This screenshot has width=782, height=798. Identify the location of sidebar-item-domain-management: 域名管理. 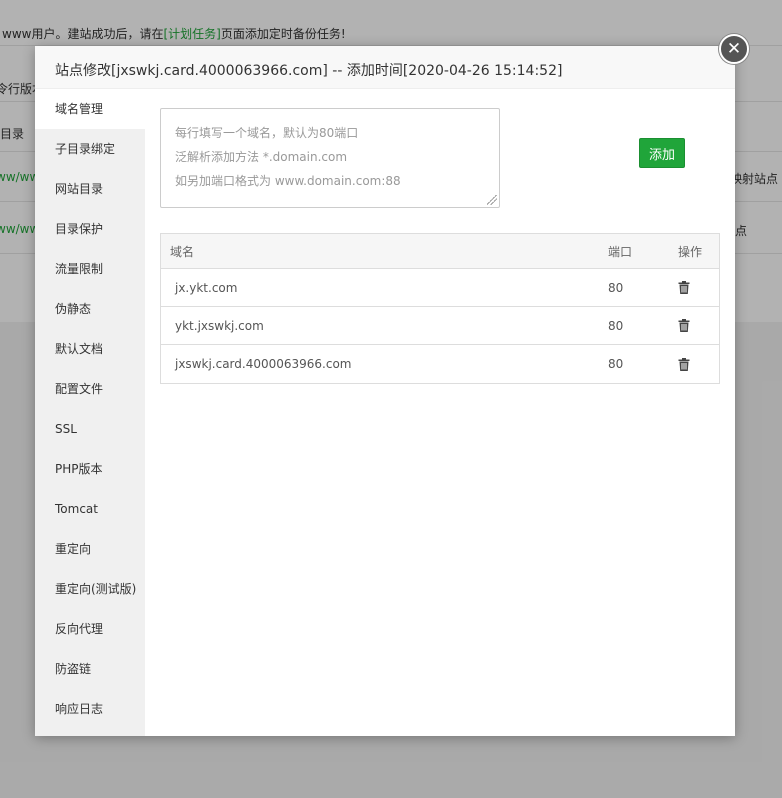
(90, 109).